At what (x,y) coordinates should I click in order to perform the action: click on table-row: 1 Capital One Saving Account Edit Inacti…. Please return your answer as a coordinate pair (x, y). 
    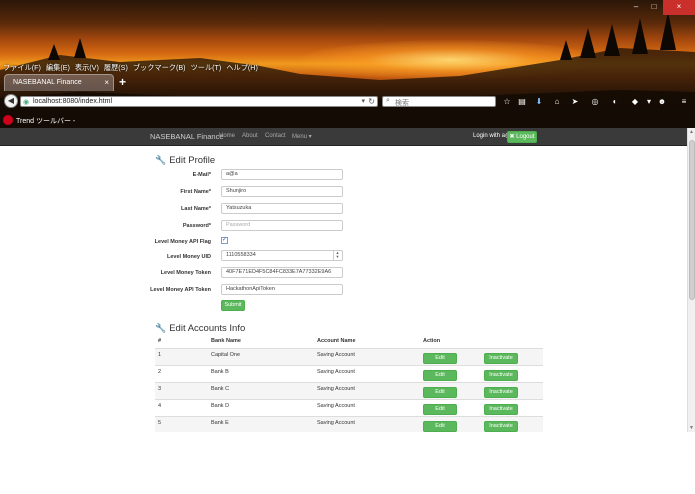
    Looking at the image, I should click on (349, 356).